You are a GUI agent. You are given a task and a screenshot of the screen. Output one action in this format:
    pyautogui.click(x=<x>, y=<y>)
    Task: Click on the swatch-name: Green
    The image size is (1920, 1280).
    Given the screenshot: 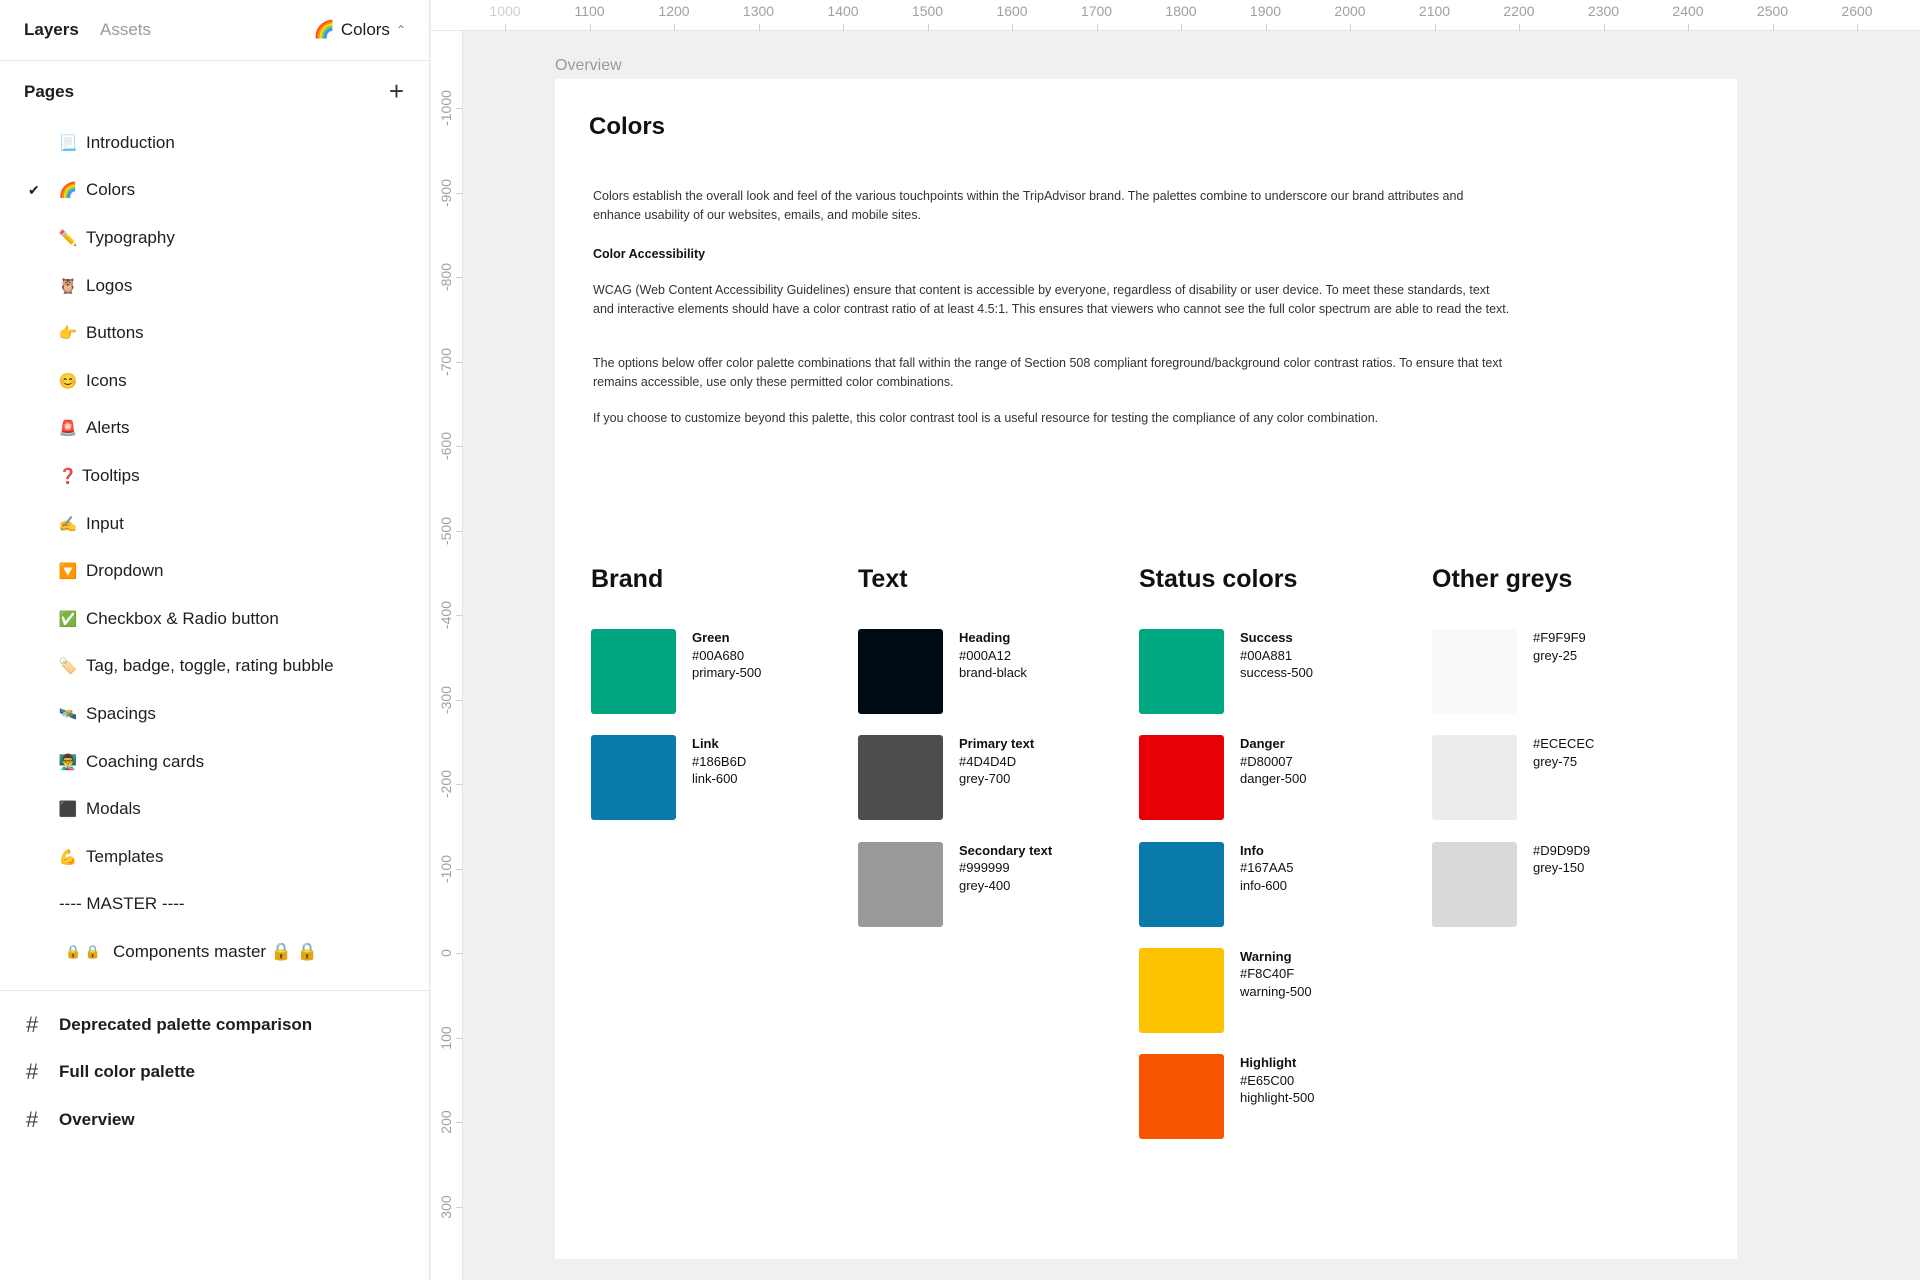 What is the action you would take?
    pyautogui.click(x=711, y=637)
    